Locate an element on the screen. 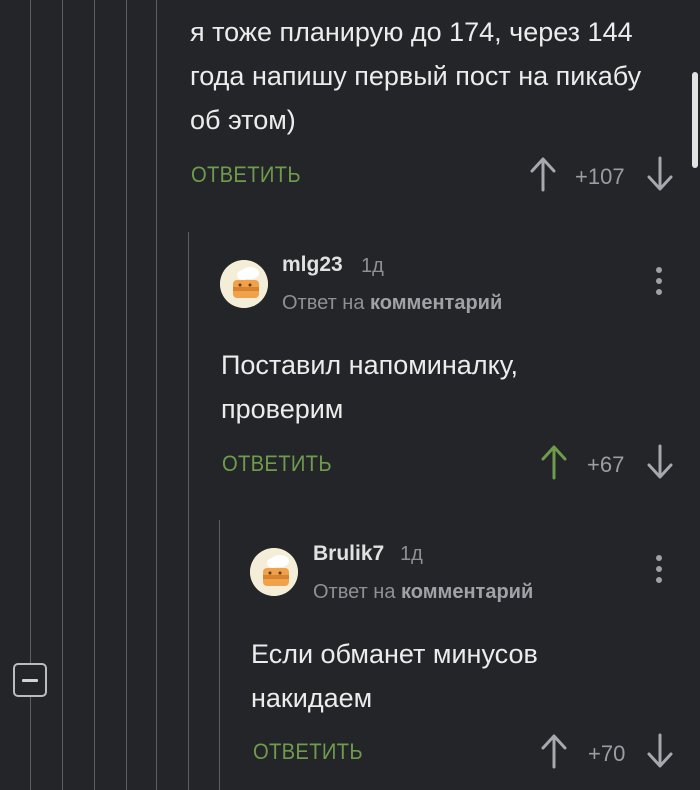  minus-square-icon is located at coordinates (30, 680).